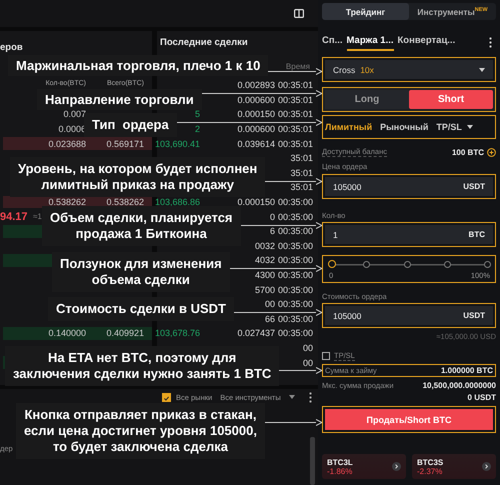  What do you see at coordinates (125, 143) in the screenshot?
I see `table-cell: 0.569171` at bounding box center [125, 143].